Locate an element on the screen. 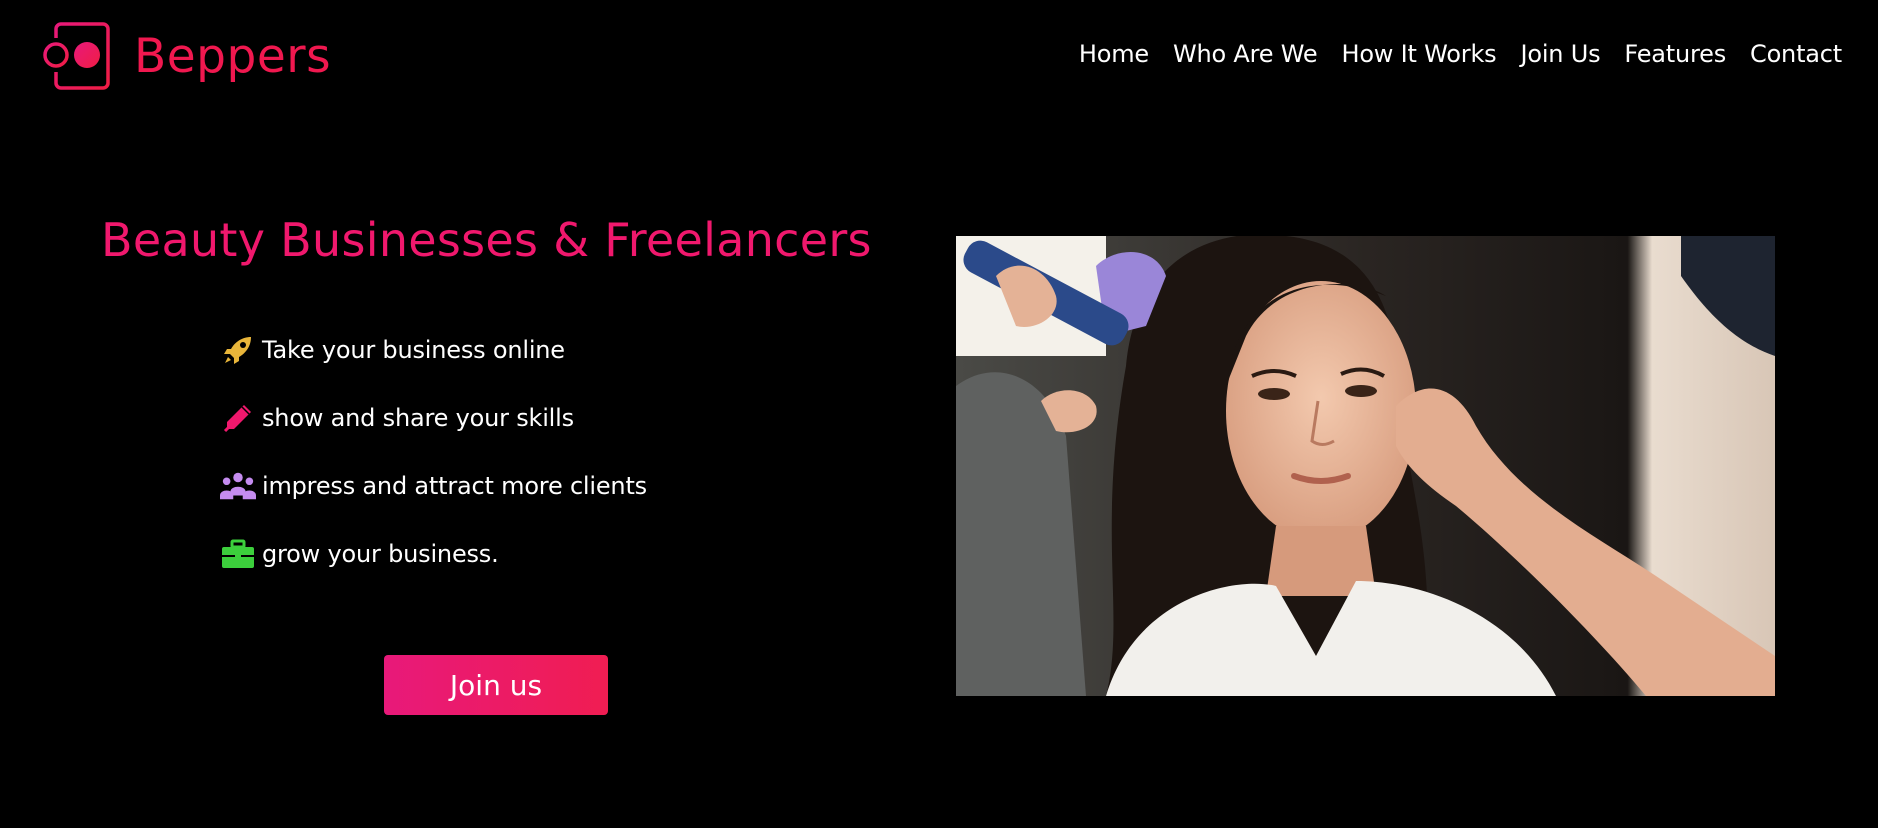 Image resolution: width=1878 pixels, height=828 pixels. feature-text: show and share your skills is located at coordinates (418, 418).